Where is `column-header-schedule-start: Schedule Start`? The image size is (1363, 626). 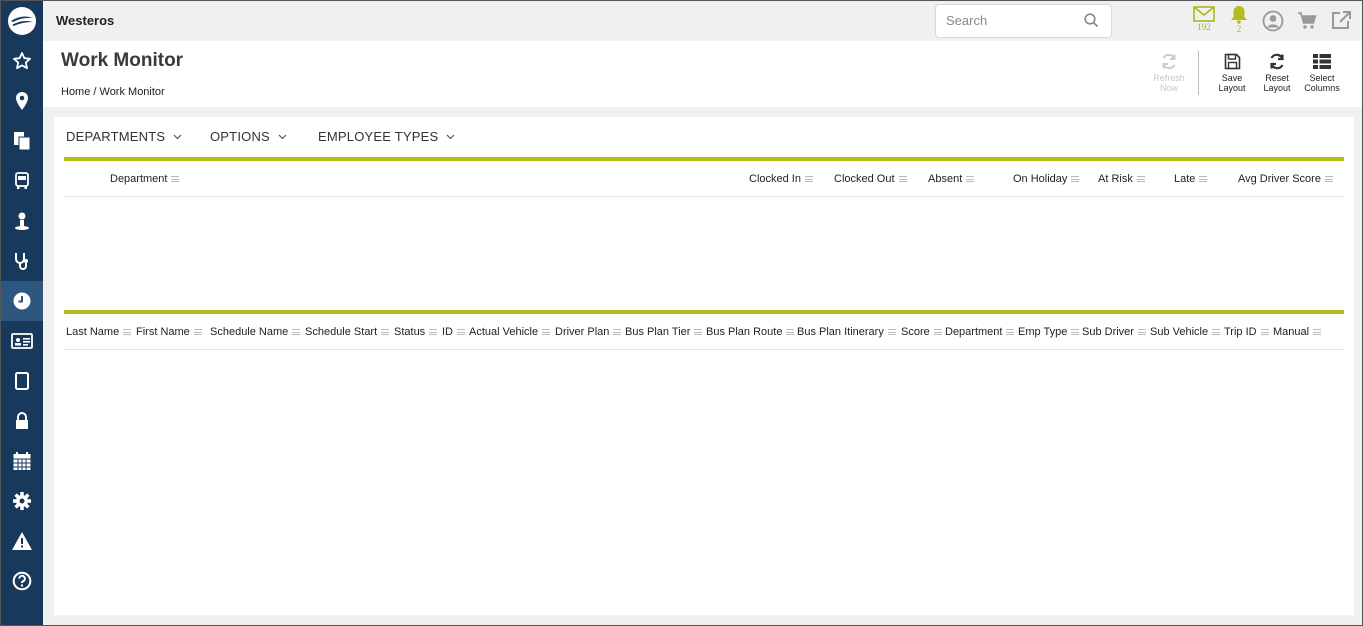 column-header-schedule-start: Schedule Start is located at coordinates (347, 332).